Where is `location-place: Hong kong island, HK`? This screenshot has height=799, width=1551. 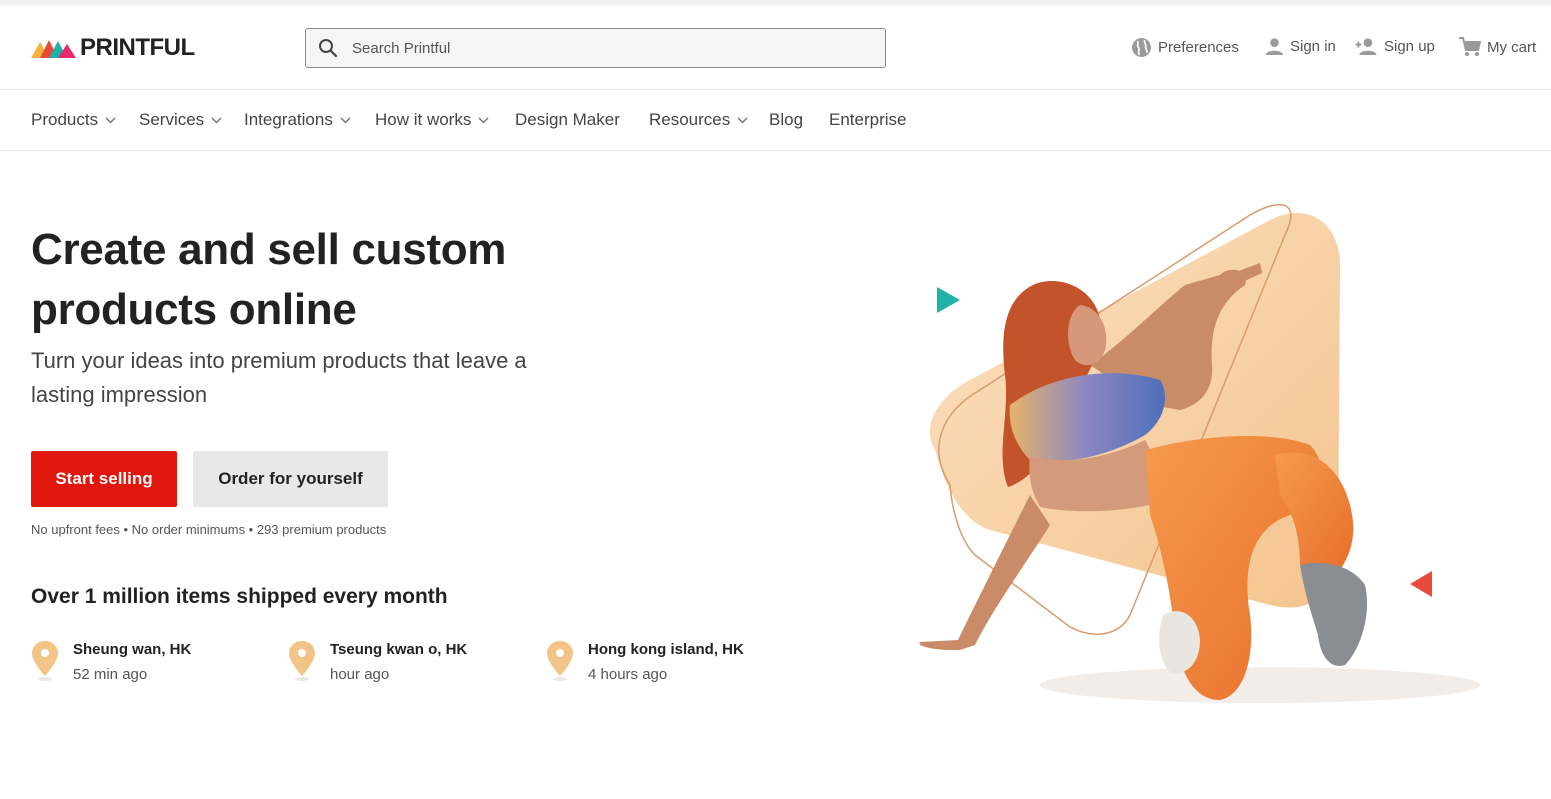 location-place: Hong kong island, HK is located at coordinates (666, 649).